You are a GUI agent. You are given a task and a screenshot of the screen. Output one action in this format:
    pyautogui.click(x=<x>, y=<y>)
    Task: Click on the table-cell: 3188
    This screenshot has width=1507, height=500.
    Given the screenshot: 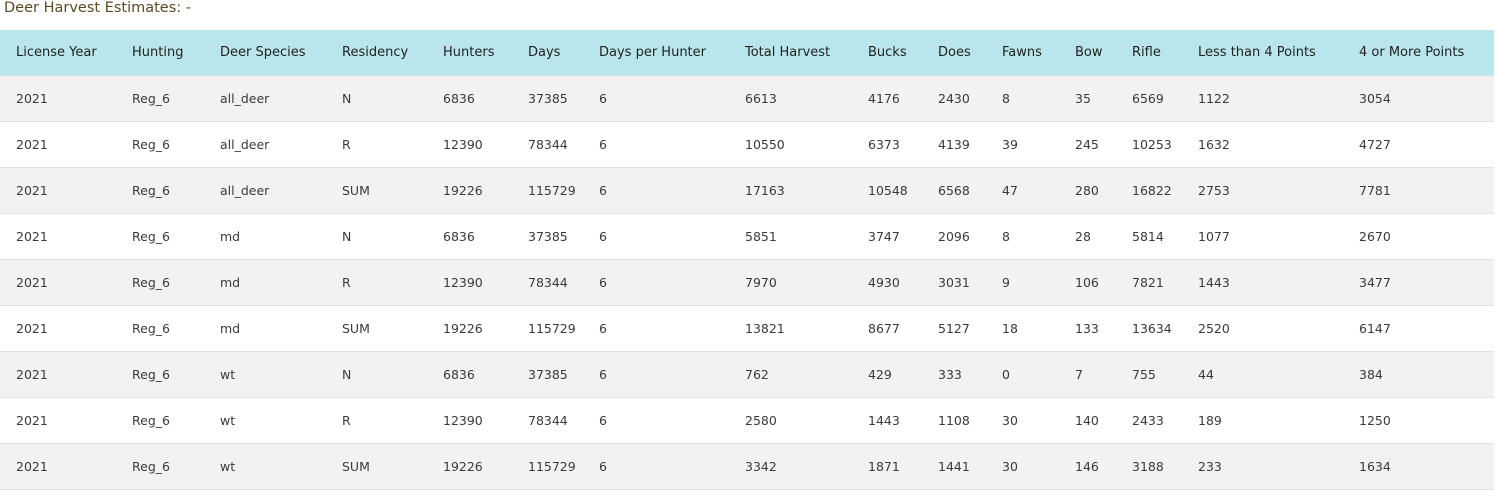 What is the action you would take?
    pyautogui.click(x=1149, y=466)
    